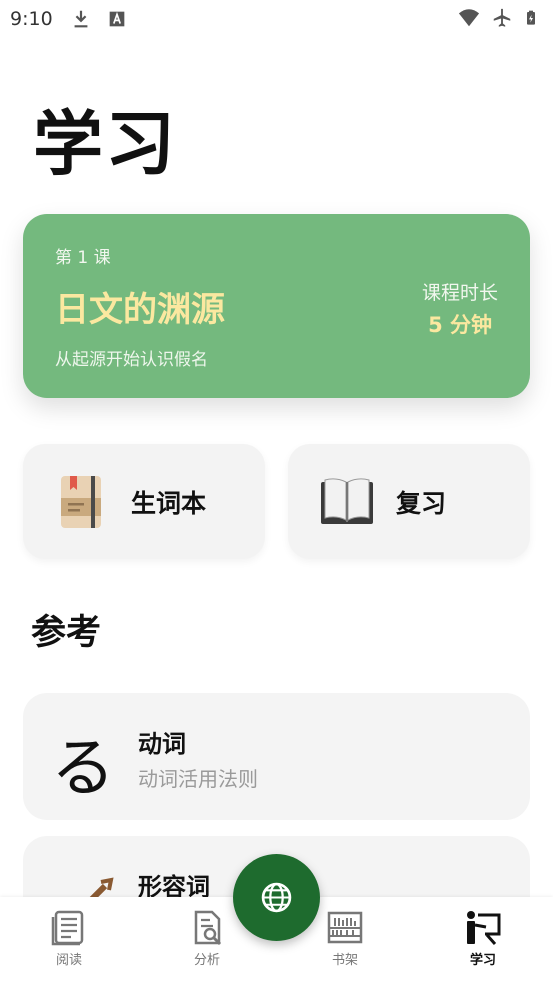  Describe the element at coordinates (460, 325) in the screenshot. I see `lesson-duration-value: 5 分钟` at that location.